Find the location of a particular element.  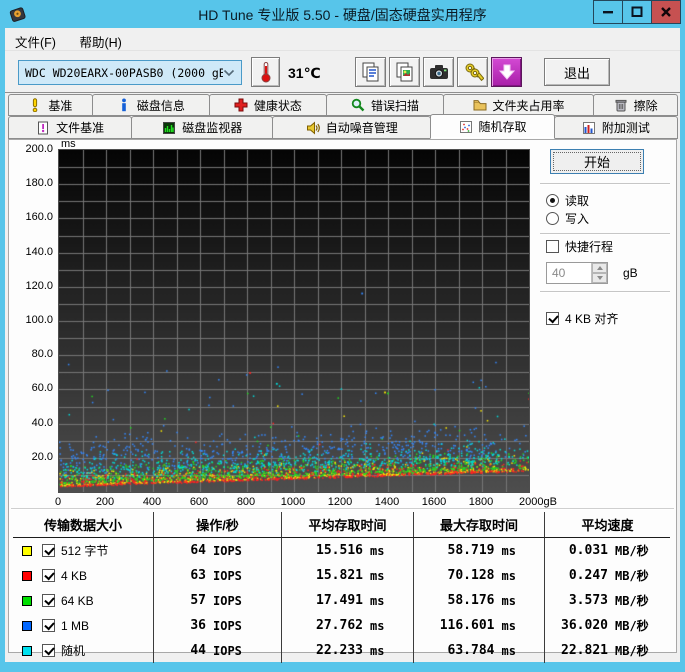

avg-access-time-value: 15.821 ms is located at coordinates (347, 575).